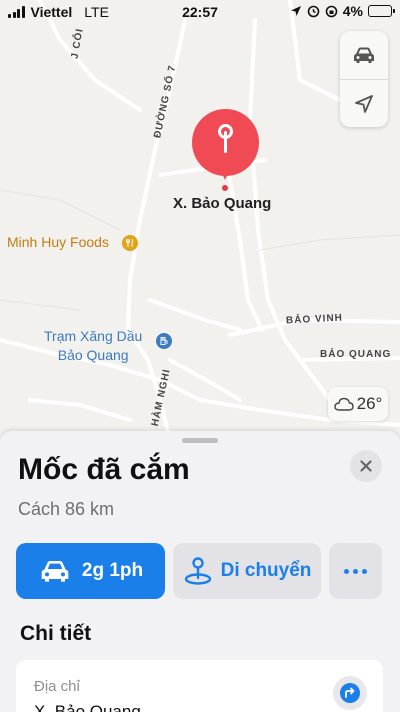 The height and width of the screenshot is (712, 400). What do you see at coordinates (381, 11) in the screenshot?
I see `battery-icon` at bounding box center [381, 11].